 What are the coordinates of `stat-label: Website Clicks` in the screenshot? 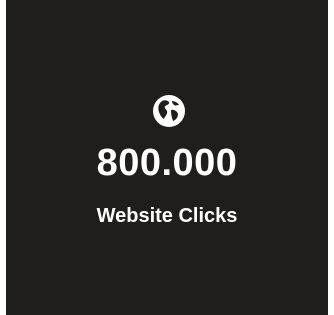 It's located at (167, 216).